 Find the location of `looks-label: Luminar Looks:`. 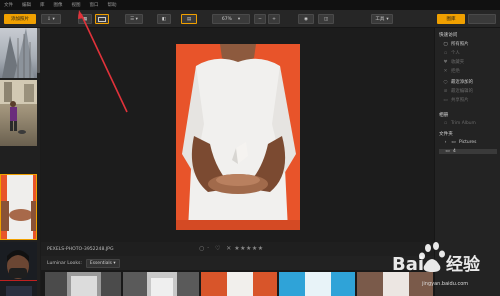

looks-label: Luminar Looks: is located at coordinates (64, 263).